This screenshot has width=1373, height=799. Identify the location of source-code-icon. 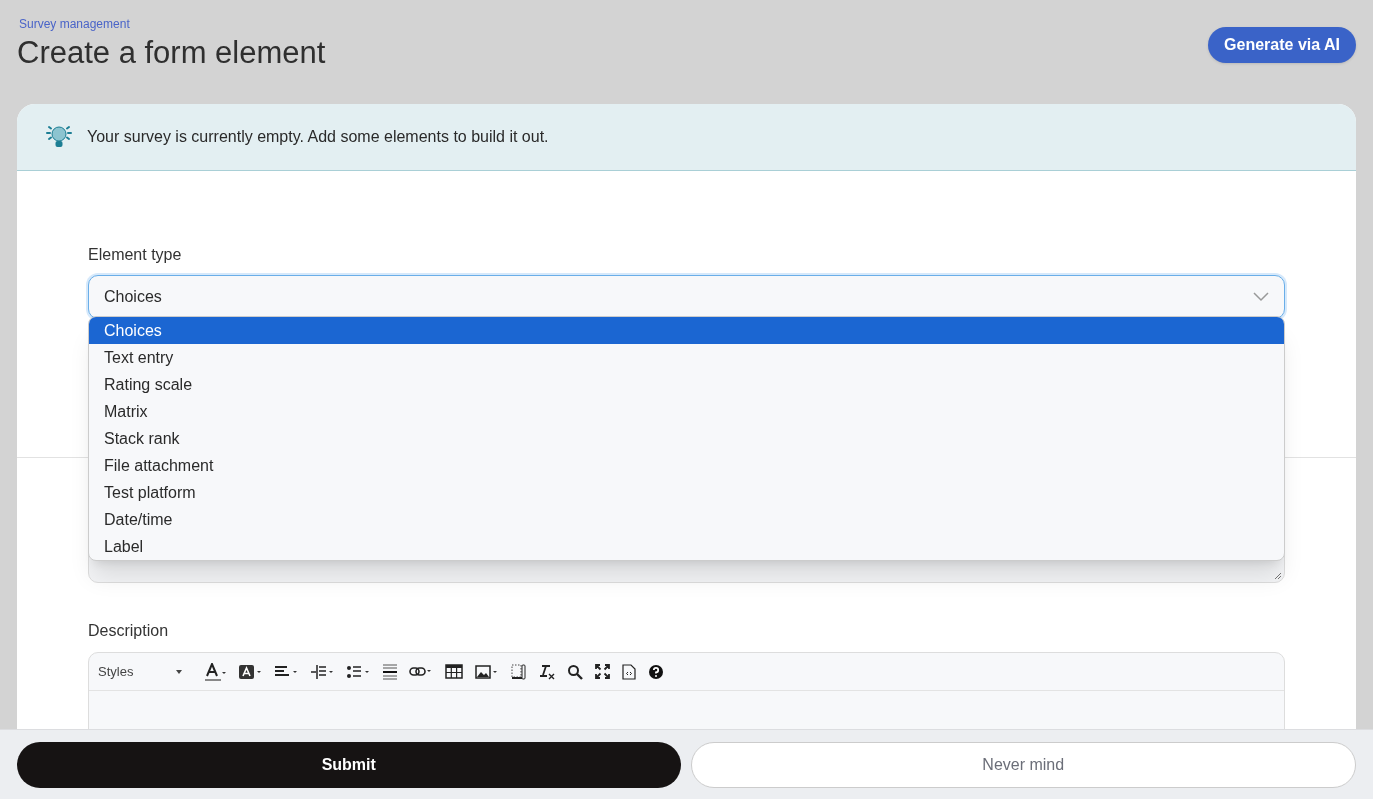
(629, 671).